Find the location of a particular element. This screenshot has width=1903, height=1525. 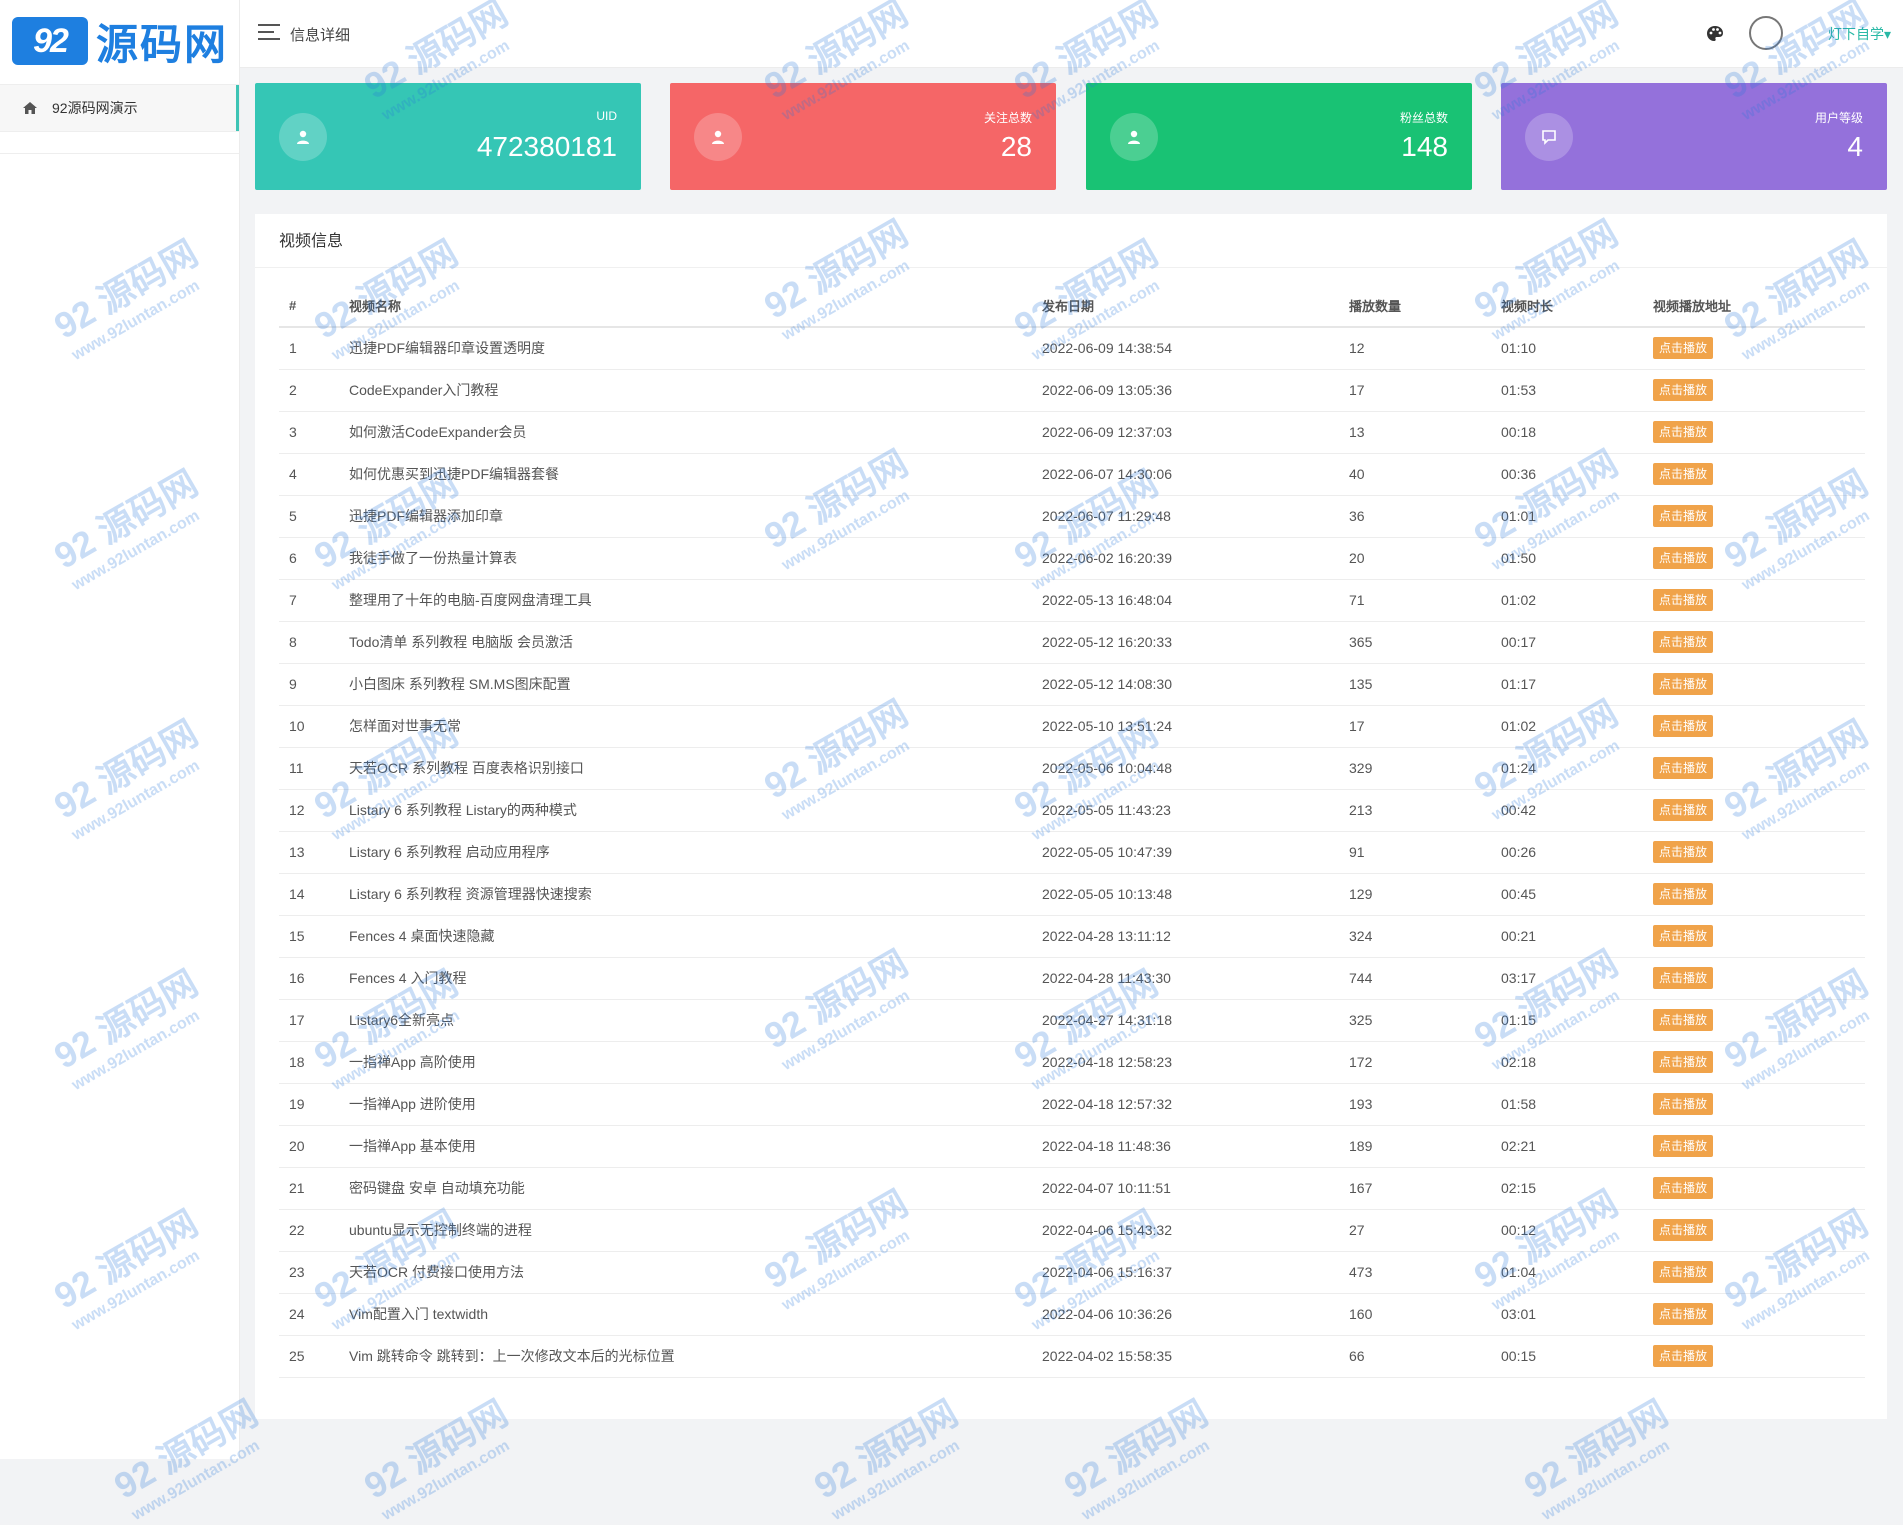

sidebar-item-demo: 92源码网演示 is located at coordinates (119, 108).